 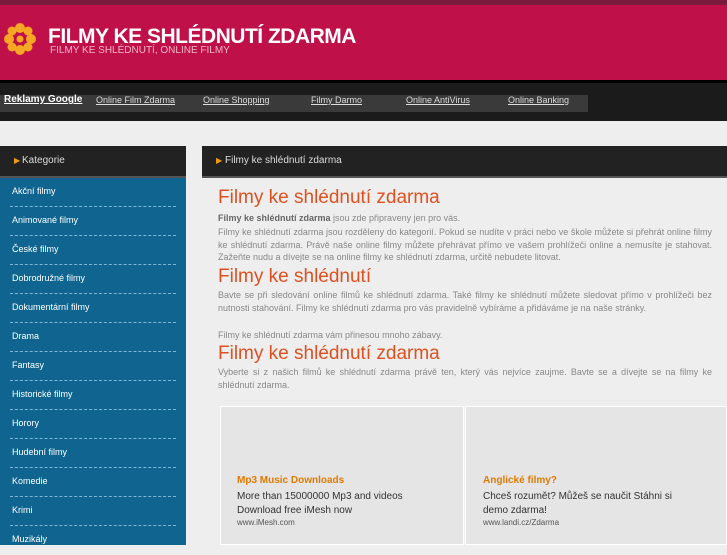 I want to click on flower-icon, so click(x=20, y=39).